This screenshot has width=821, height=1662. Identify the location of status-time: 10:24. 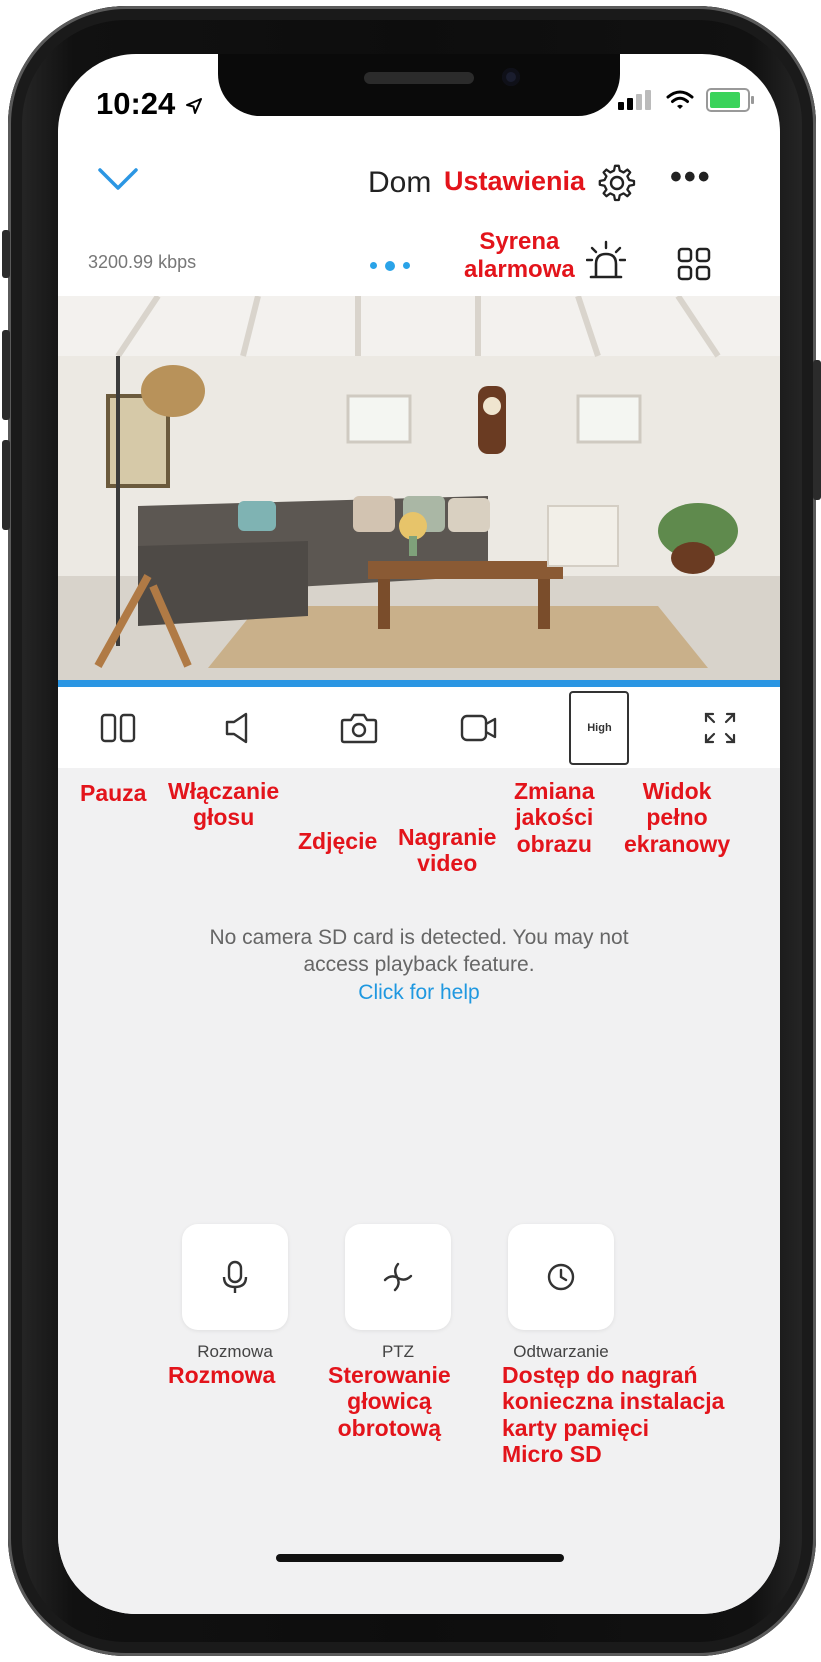
(150, 104).